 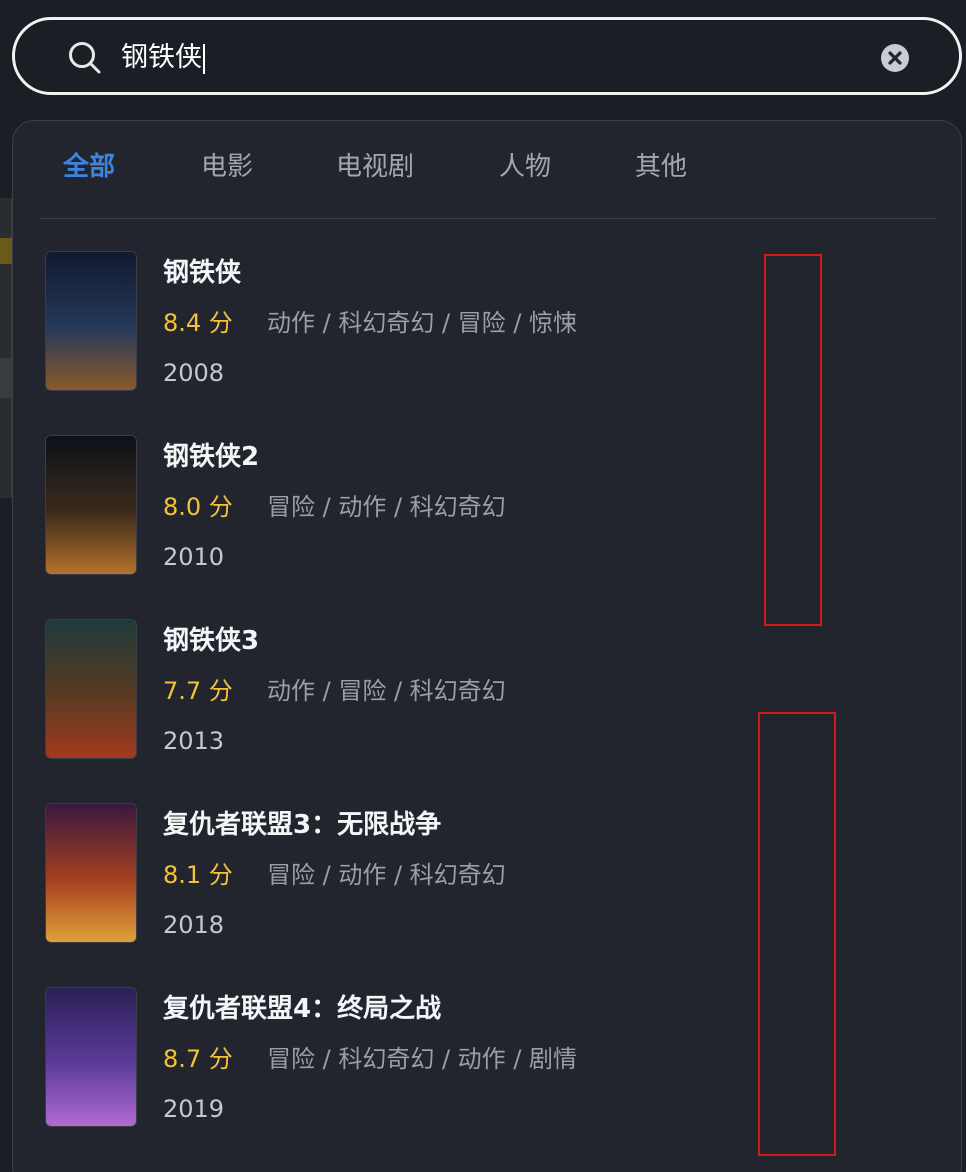 I want to click on result-meta: 8.4 分 动作 / 科幻奇幻 / 冒险 / 惊悚, so click(x=370, y=323).